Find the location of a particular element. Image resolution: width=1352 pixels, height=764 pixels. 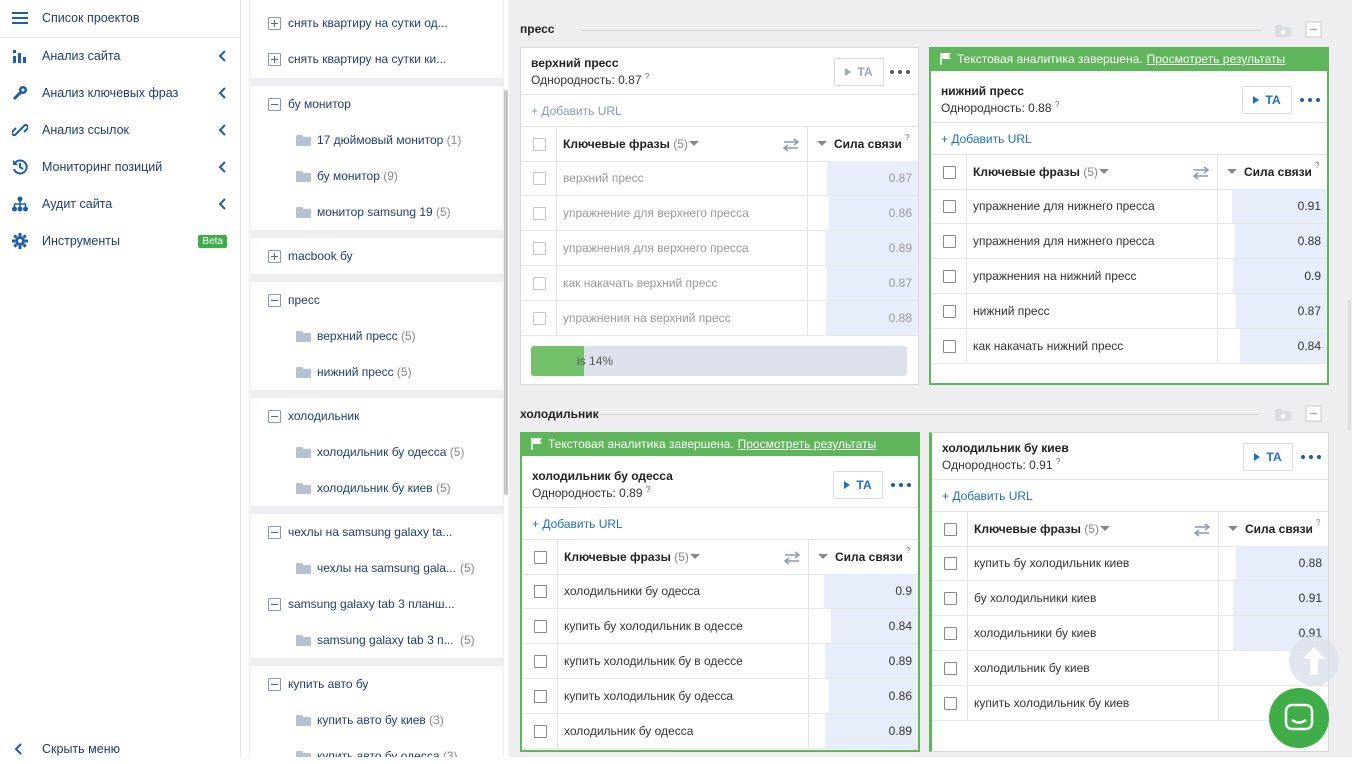

main-scrollbar is located at coordinates (1349, 365).